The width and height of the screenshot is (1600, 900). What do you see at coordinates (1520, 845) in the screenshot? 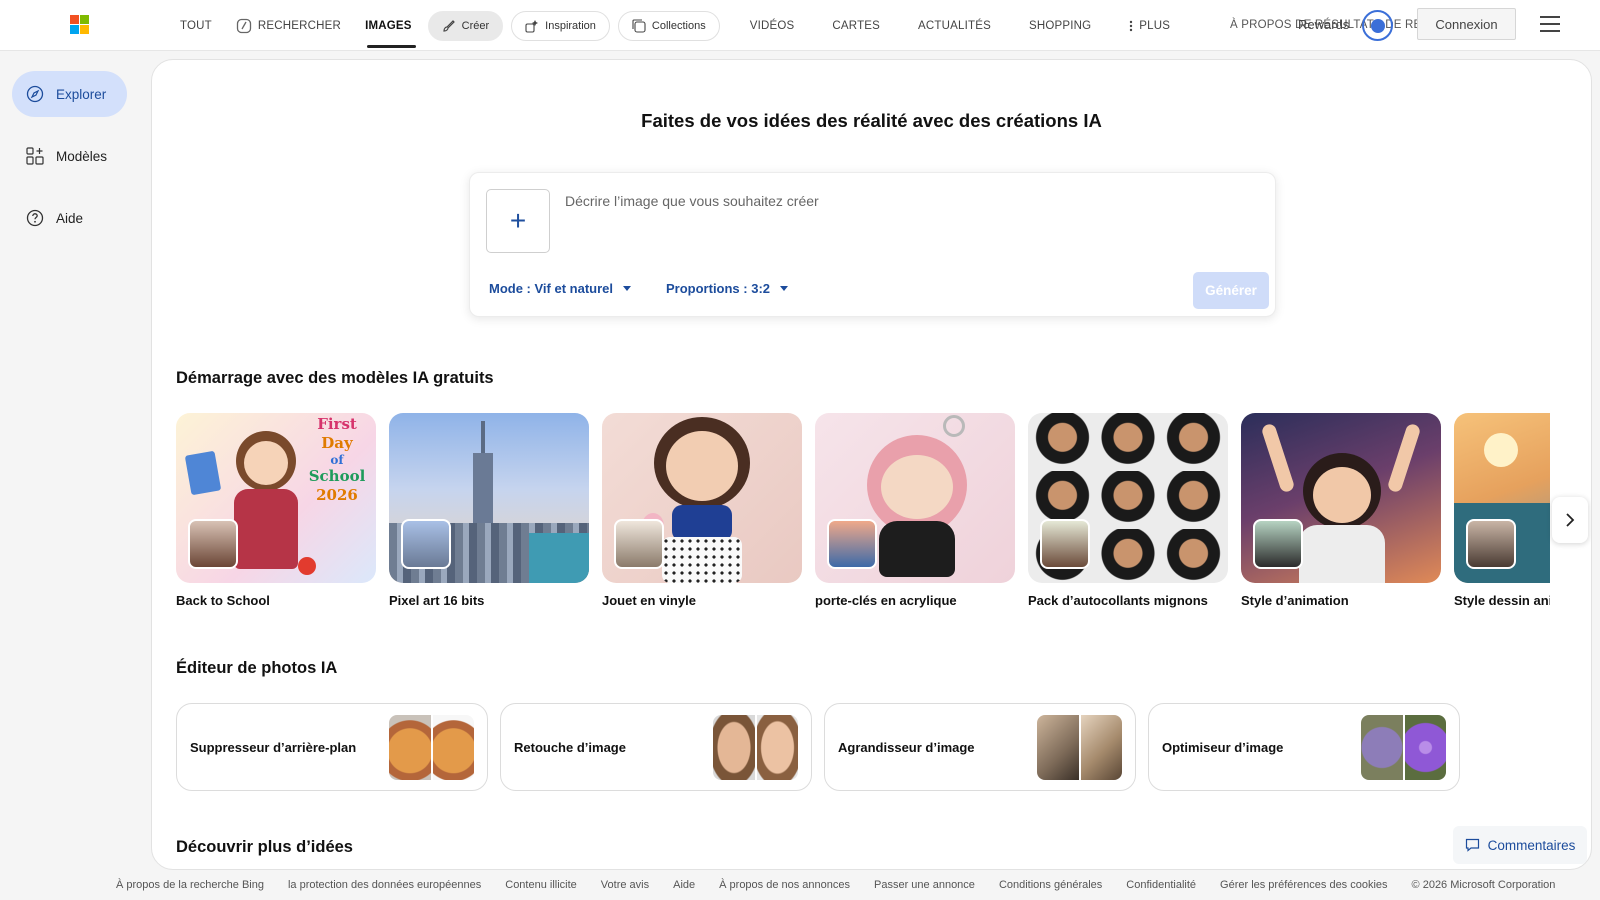
I see `feedback-button: Commentaires` at bounding box center [1520, 845].